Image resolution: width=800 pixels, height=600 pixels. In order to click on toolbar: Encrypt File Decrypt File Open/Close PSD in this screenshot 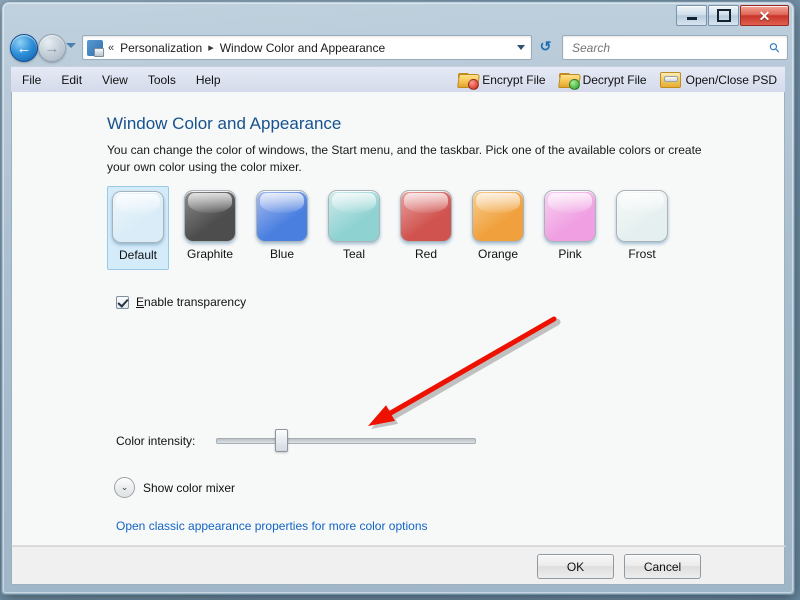, I will do `click(619, 80)`.